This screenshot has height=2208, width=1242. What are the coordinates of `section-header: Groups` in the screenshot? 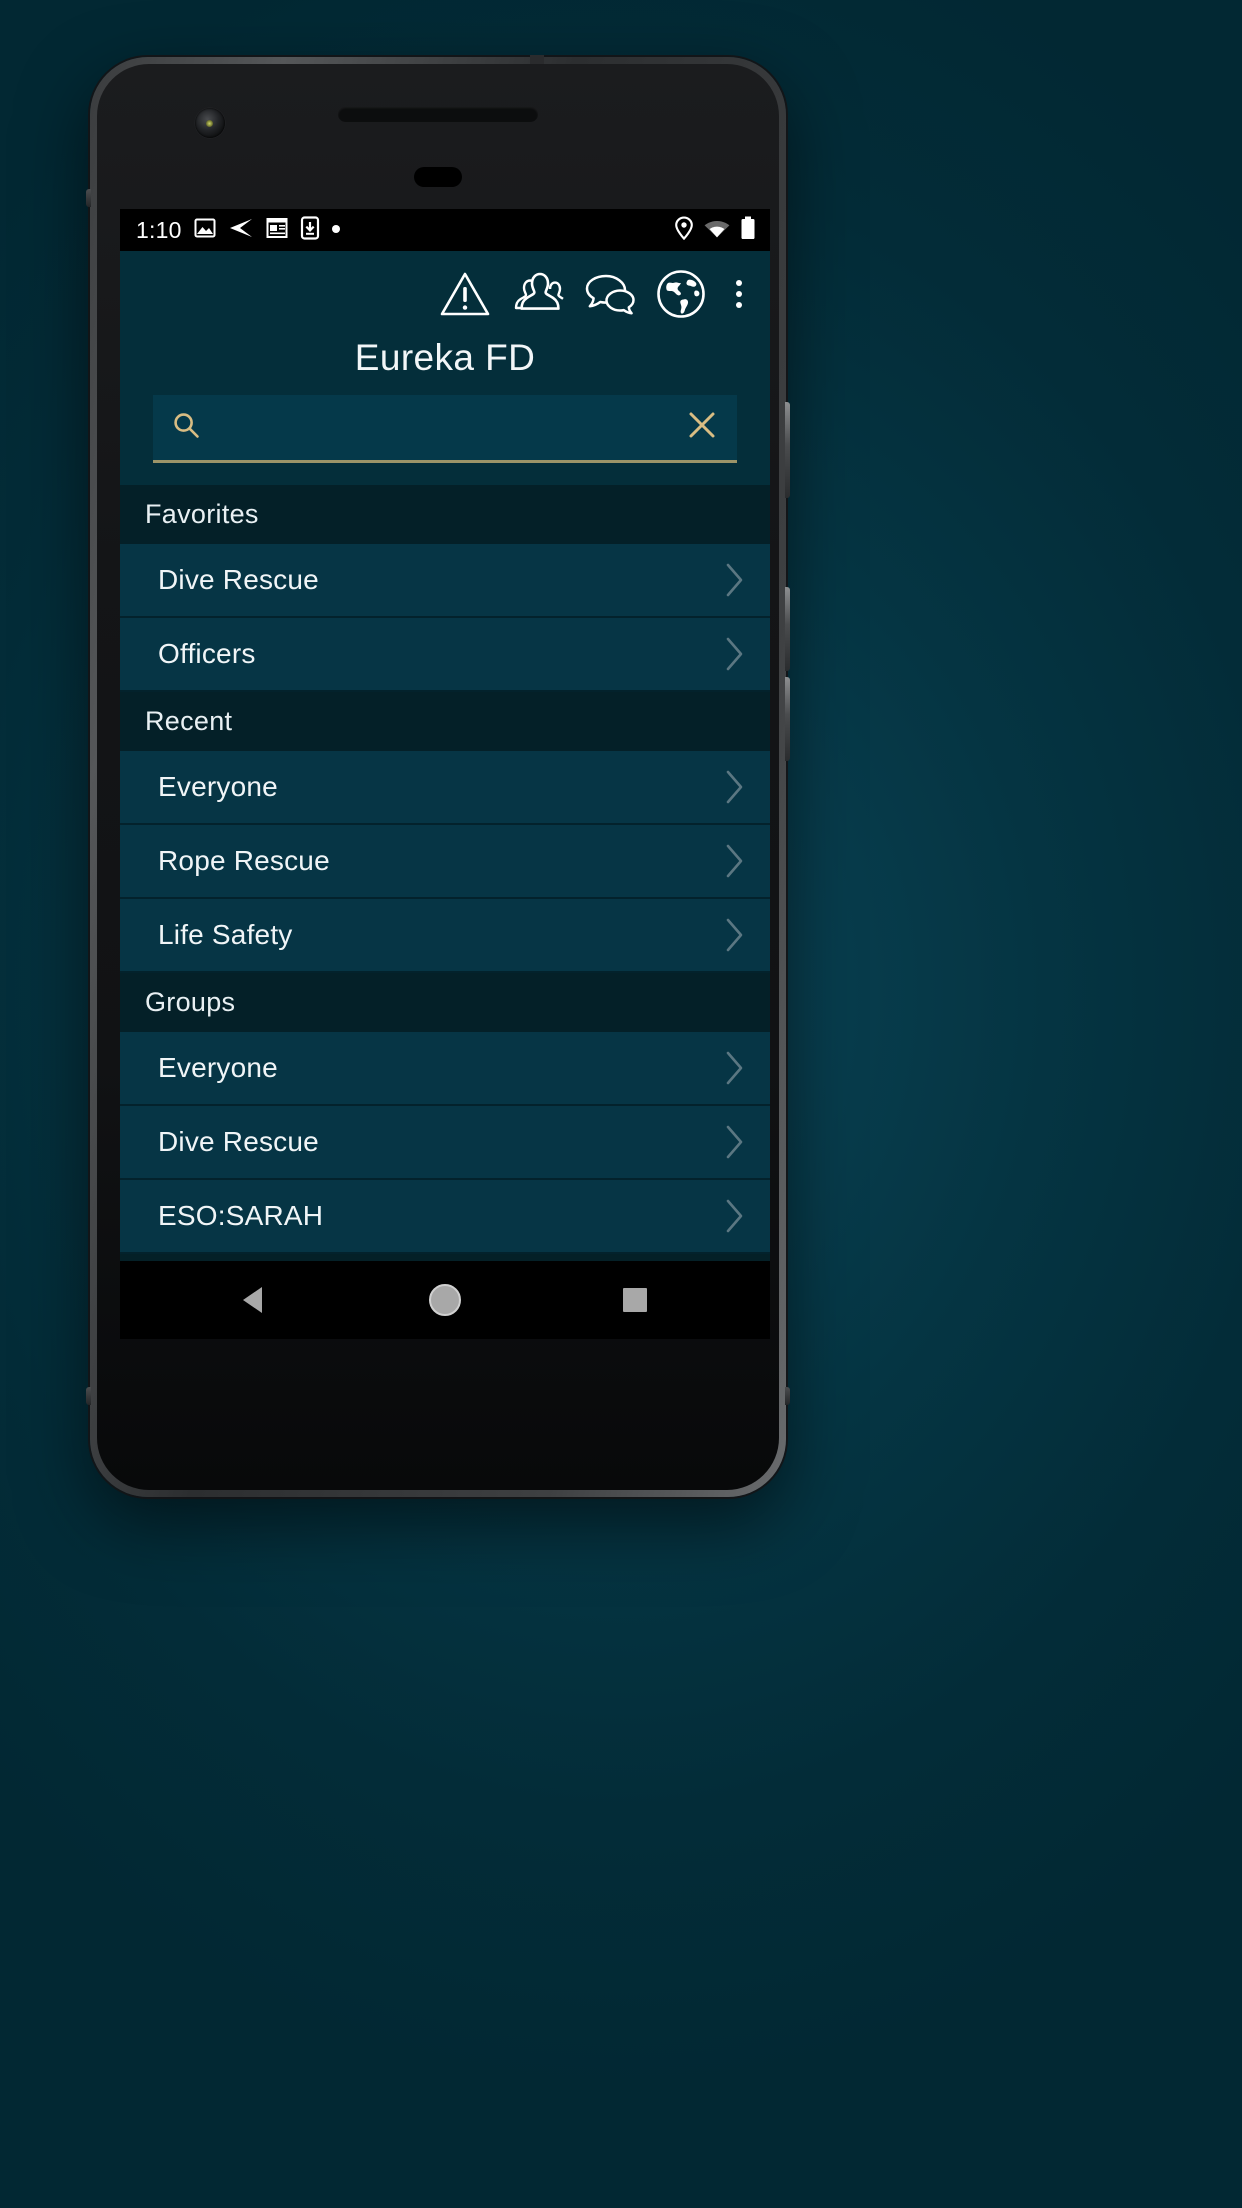 It's located at (445, 1002).